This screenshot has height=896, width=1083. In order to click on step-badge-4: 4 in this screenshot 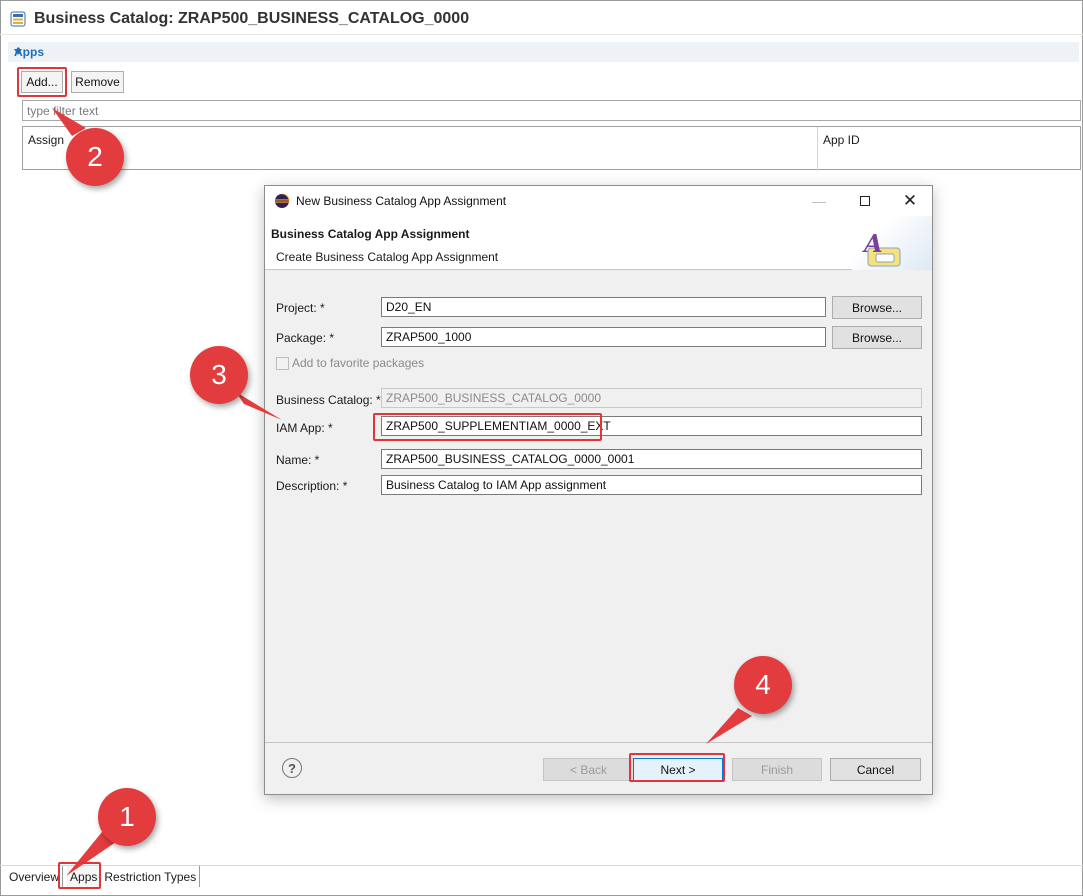, I will do `click(763, 685)`.